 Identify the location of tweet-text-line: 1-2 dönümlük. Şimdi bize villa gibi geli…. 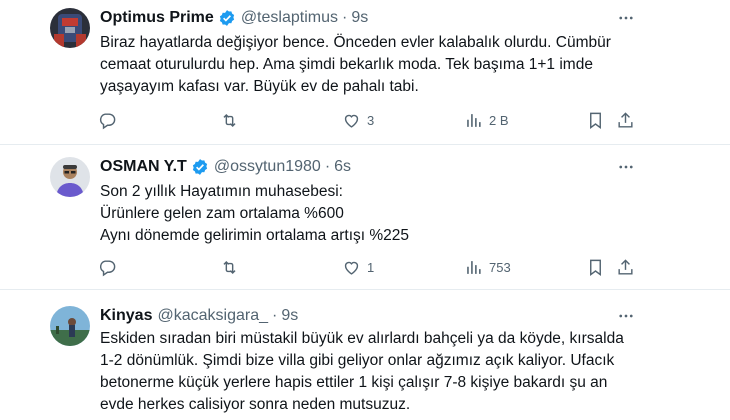
(357, 360).